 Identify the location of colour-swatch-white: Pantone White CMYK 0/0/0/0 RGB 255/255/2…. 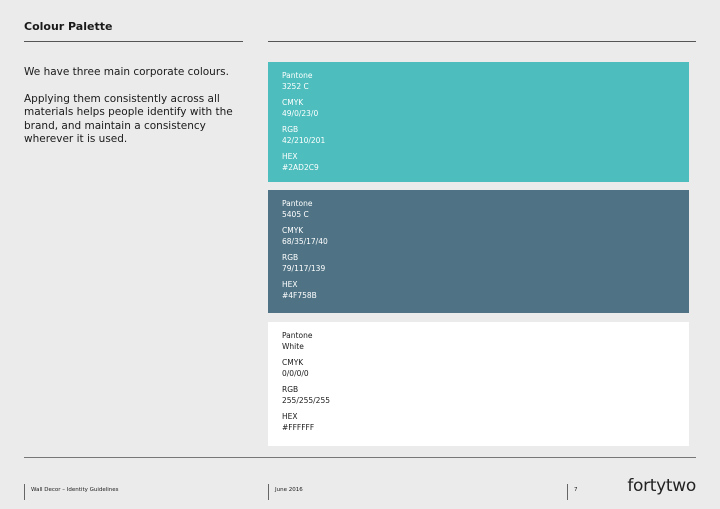
(478, 384).